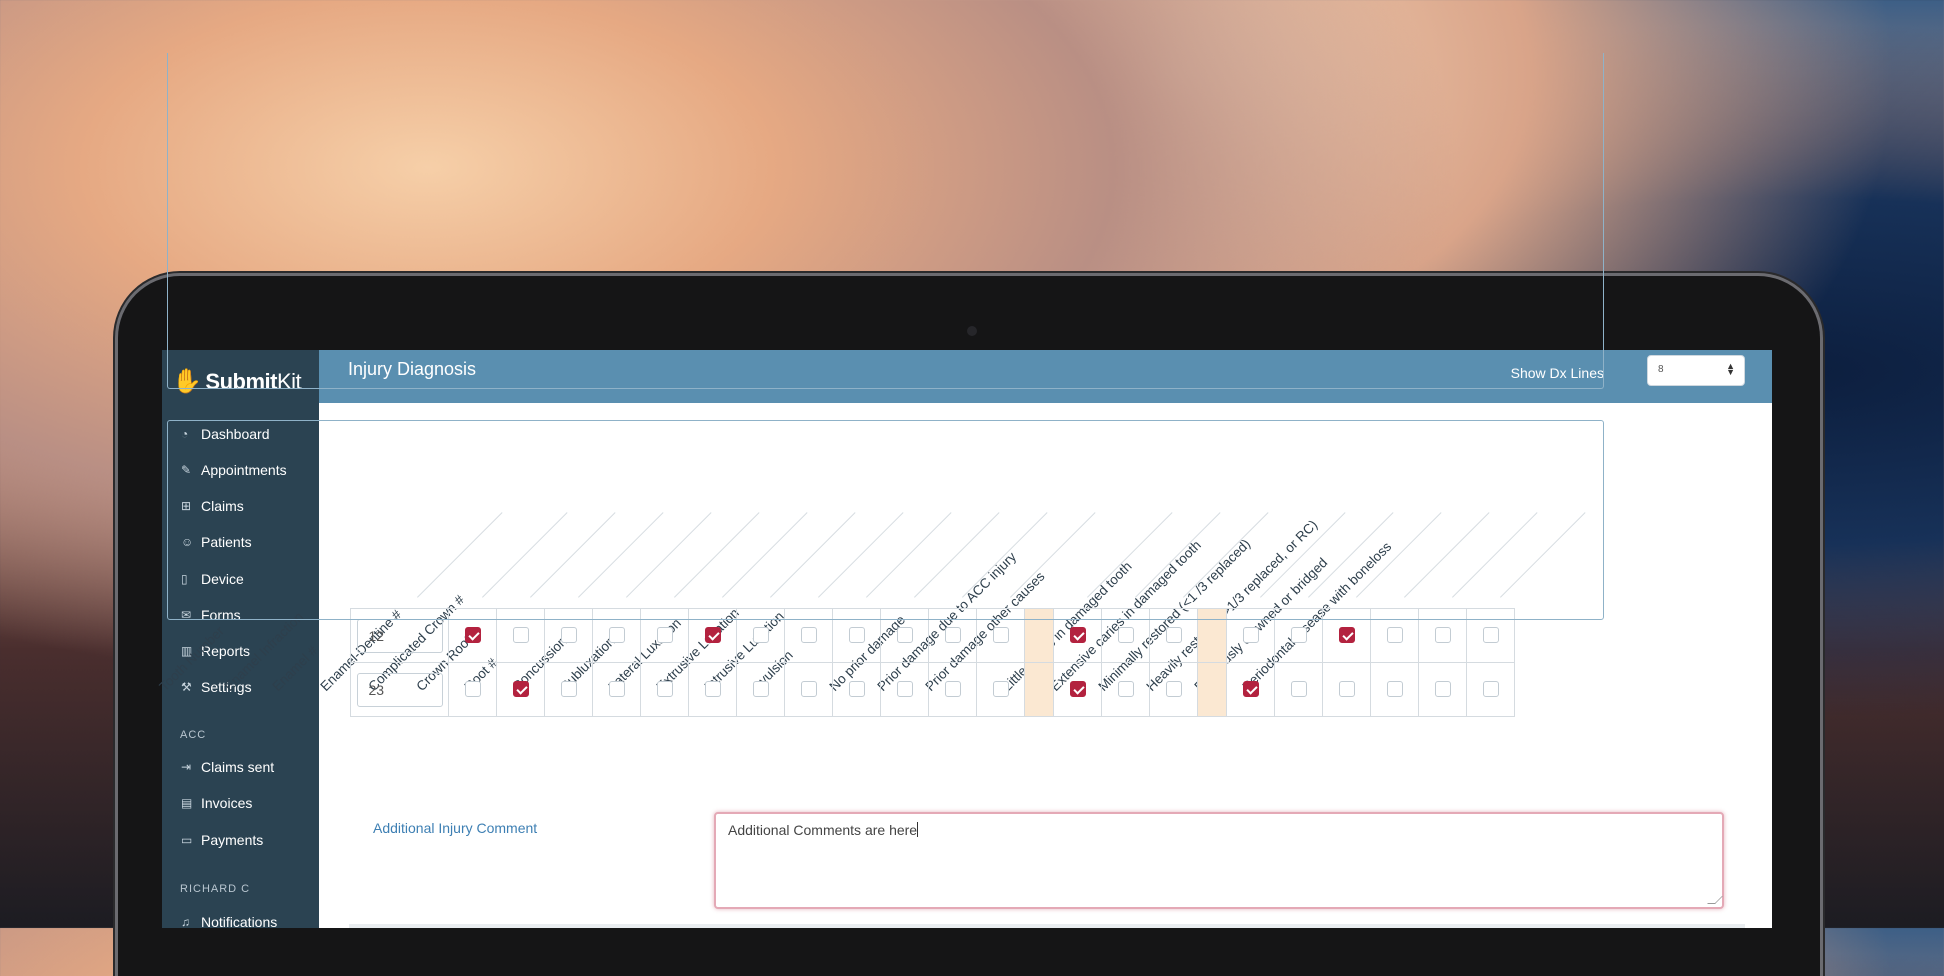  I want to click on next-section-edge, so click(1047, 926).